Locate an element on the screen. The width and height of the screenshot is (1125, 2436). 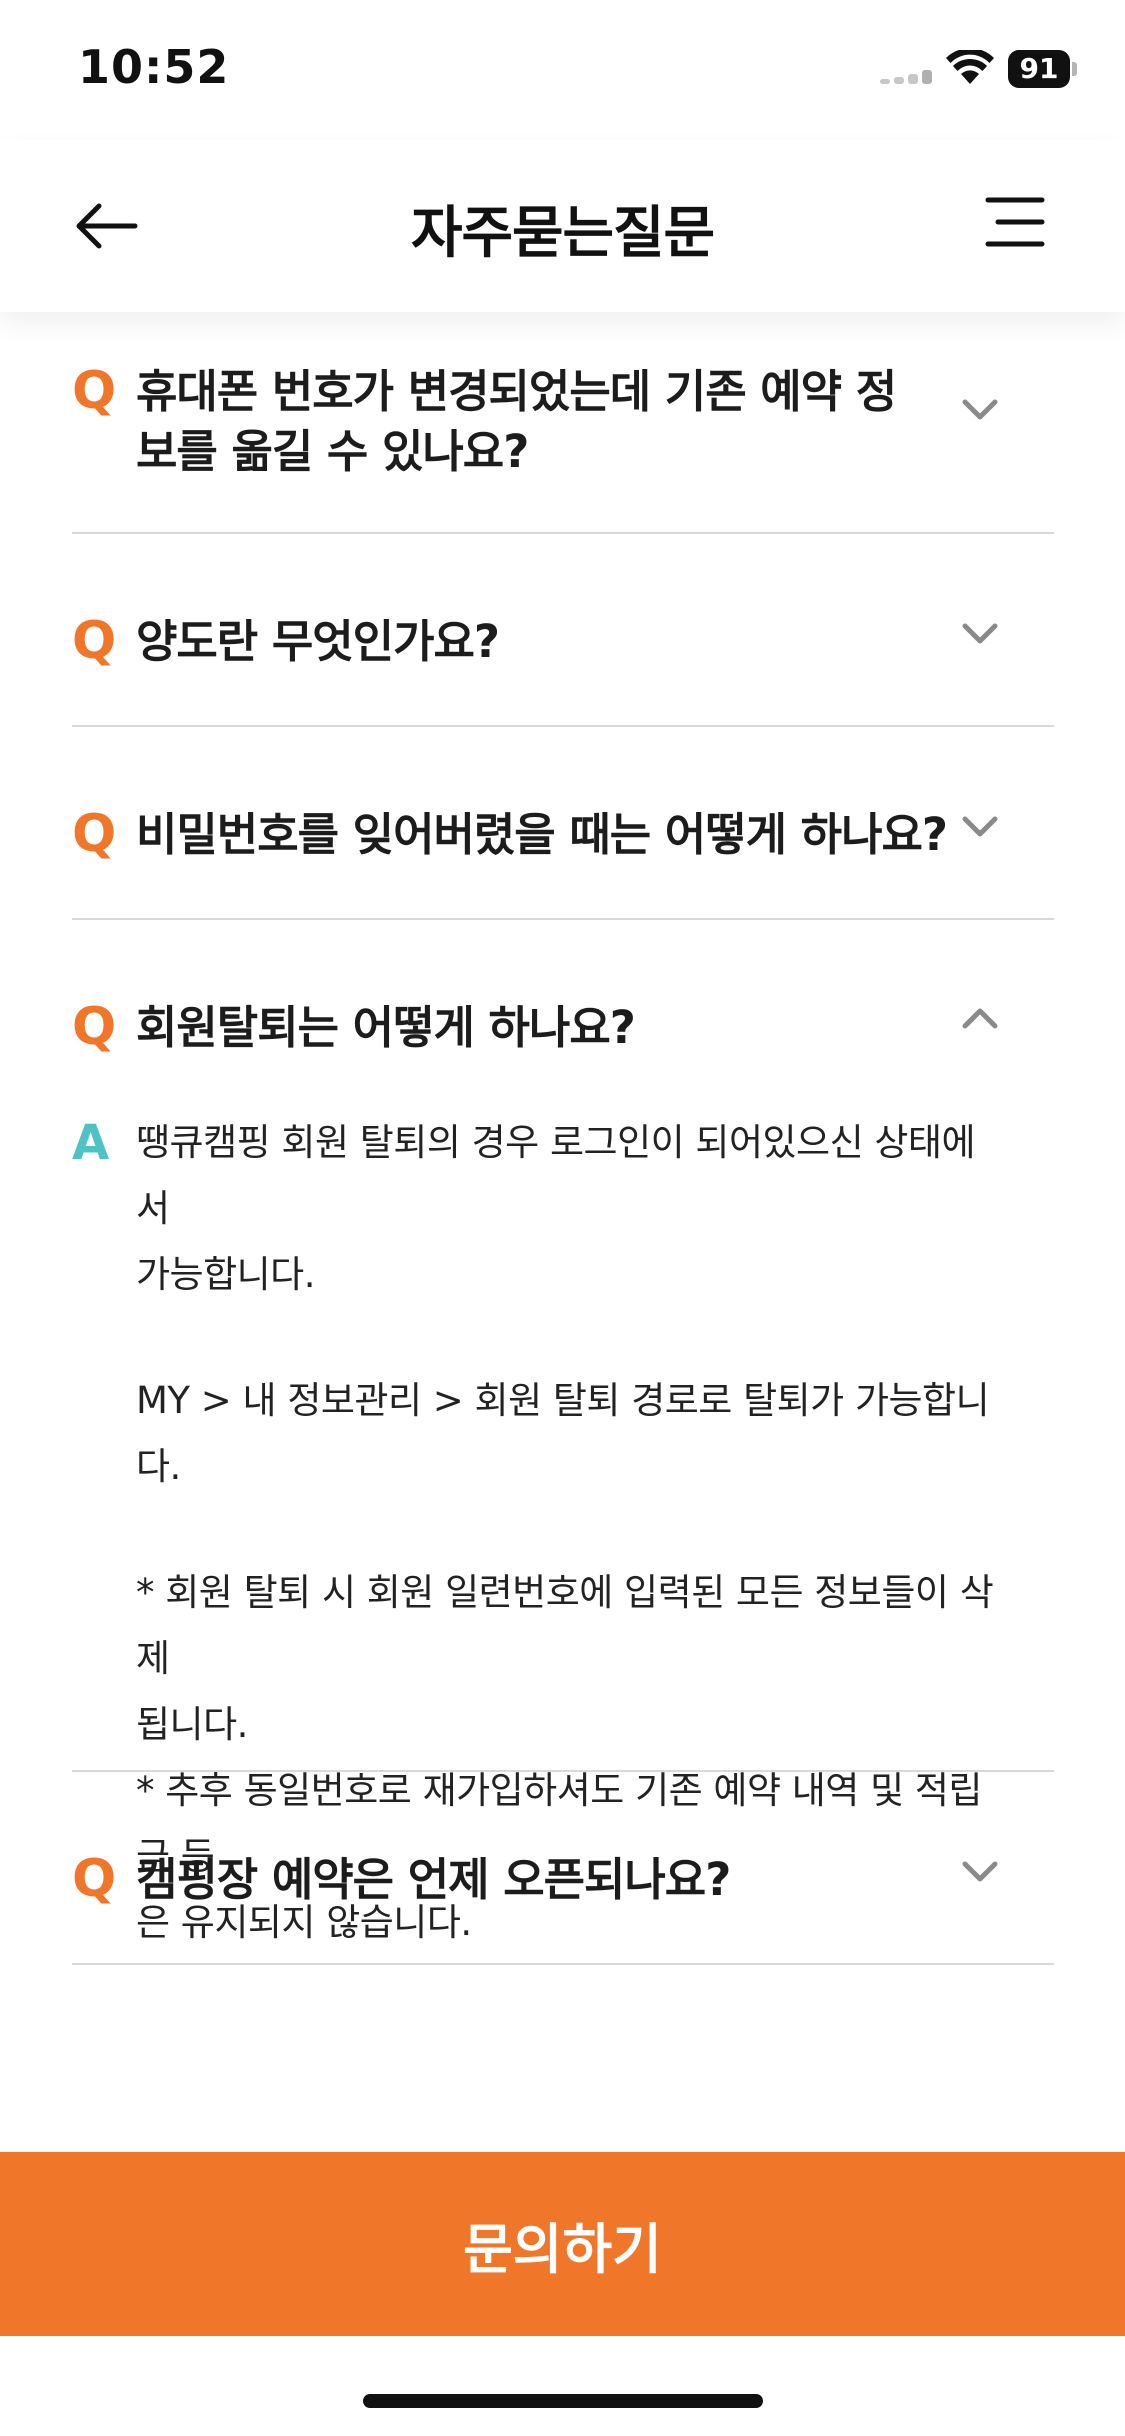
inquiry-button: 문의하기 is located at coordinates (562, 2244).